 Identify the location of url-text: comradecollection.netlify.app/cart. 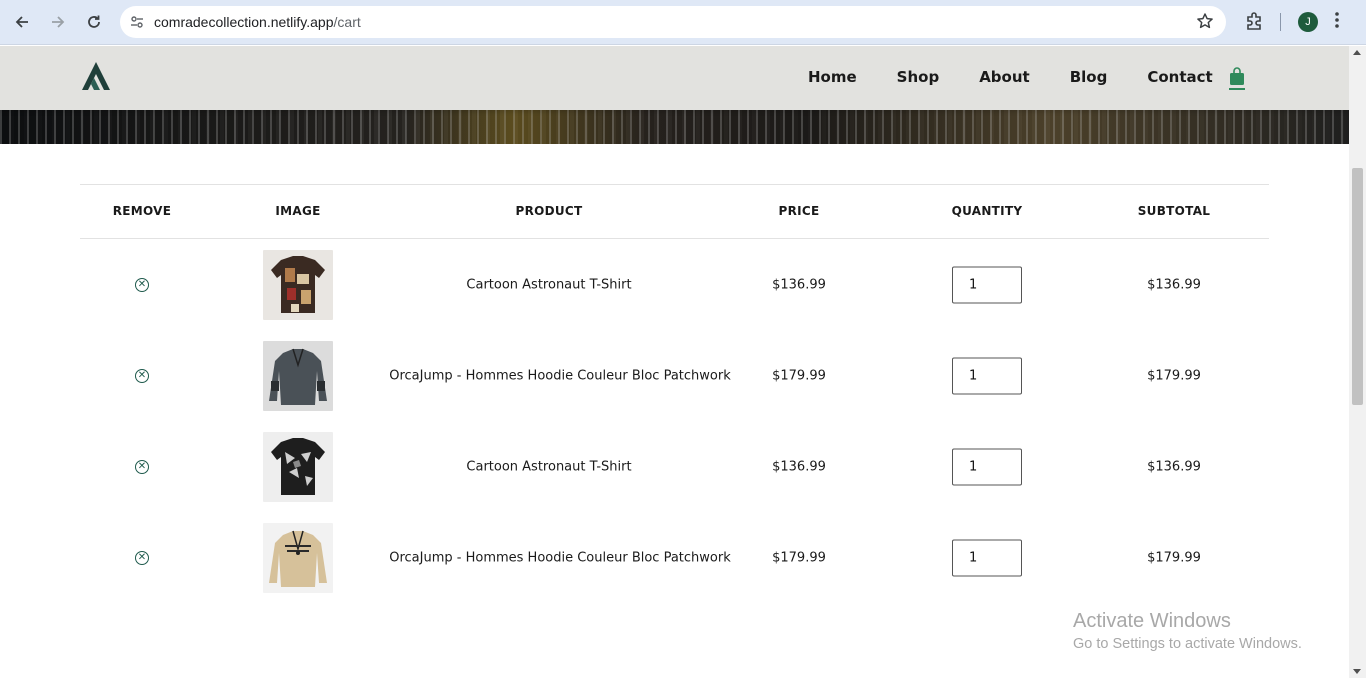
(257, 22).